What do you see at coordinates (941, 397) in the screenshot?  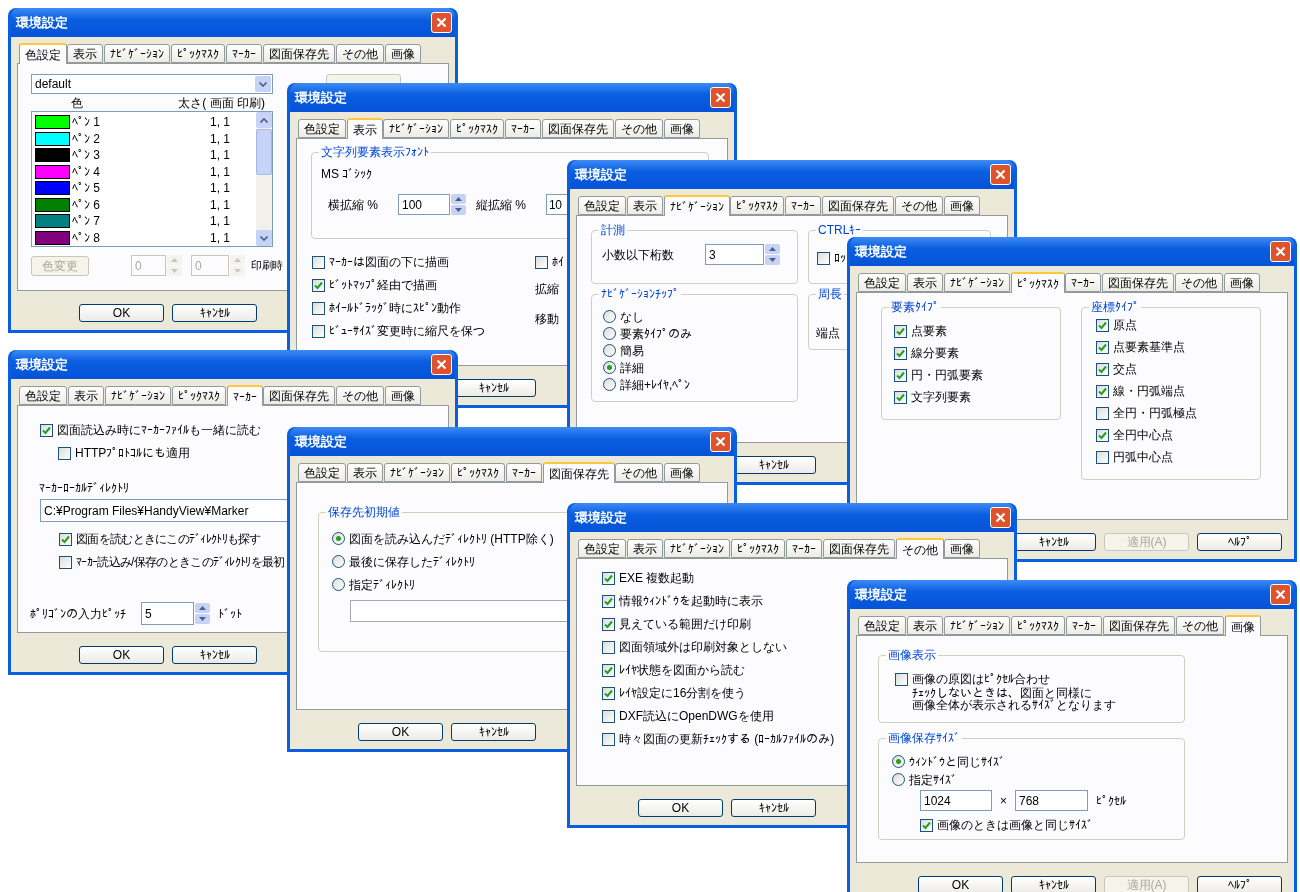 I see `checkbox-label: 文字列要素` at bounding box center [941, 397].